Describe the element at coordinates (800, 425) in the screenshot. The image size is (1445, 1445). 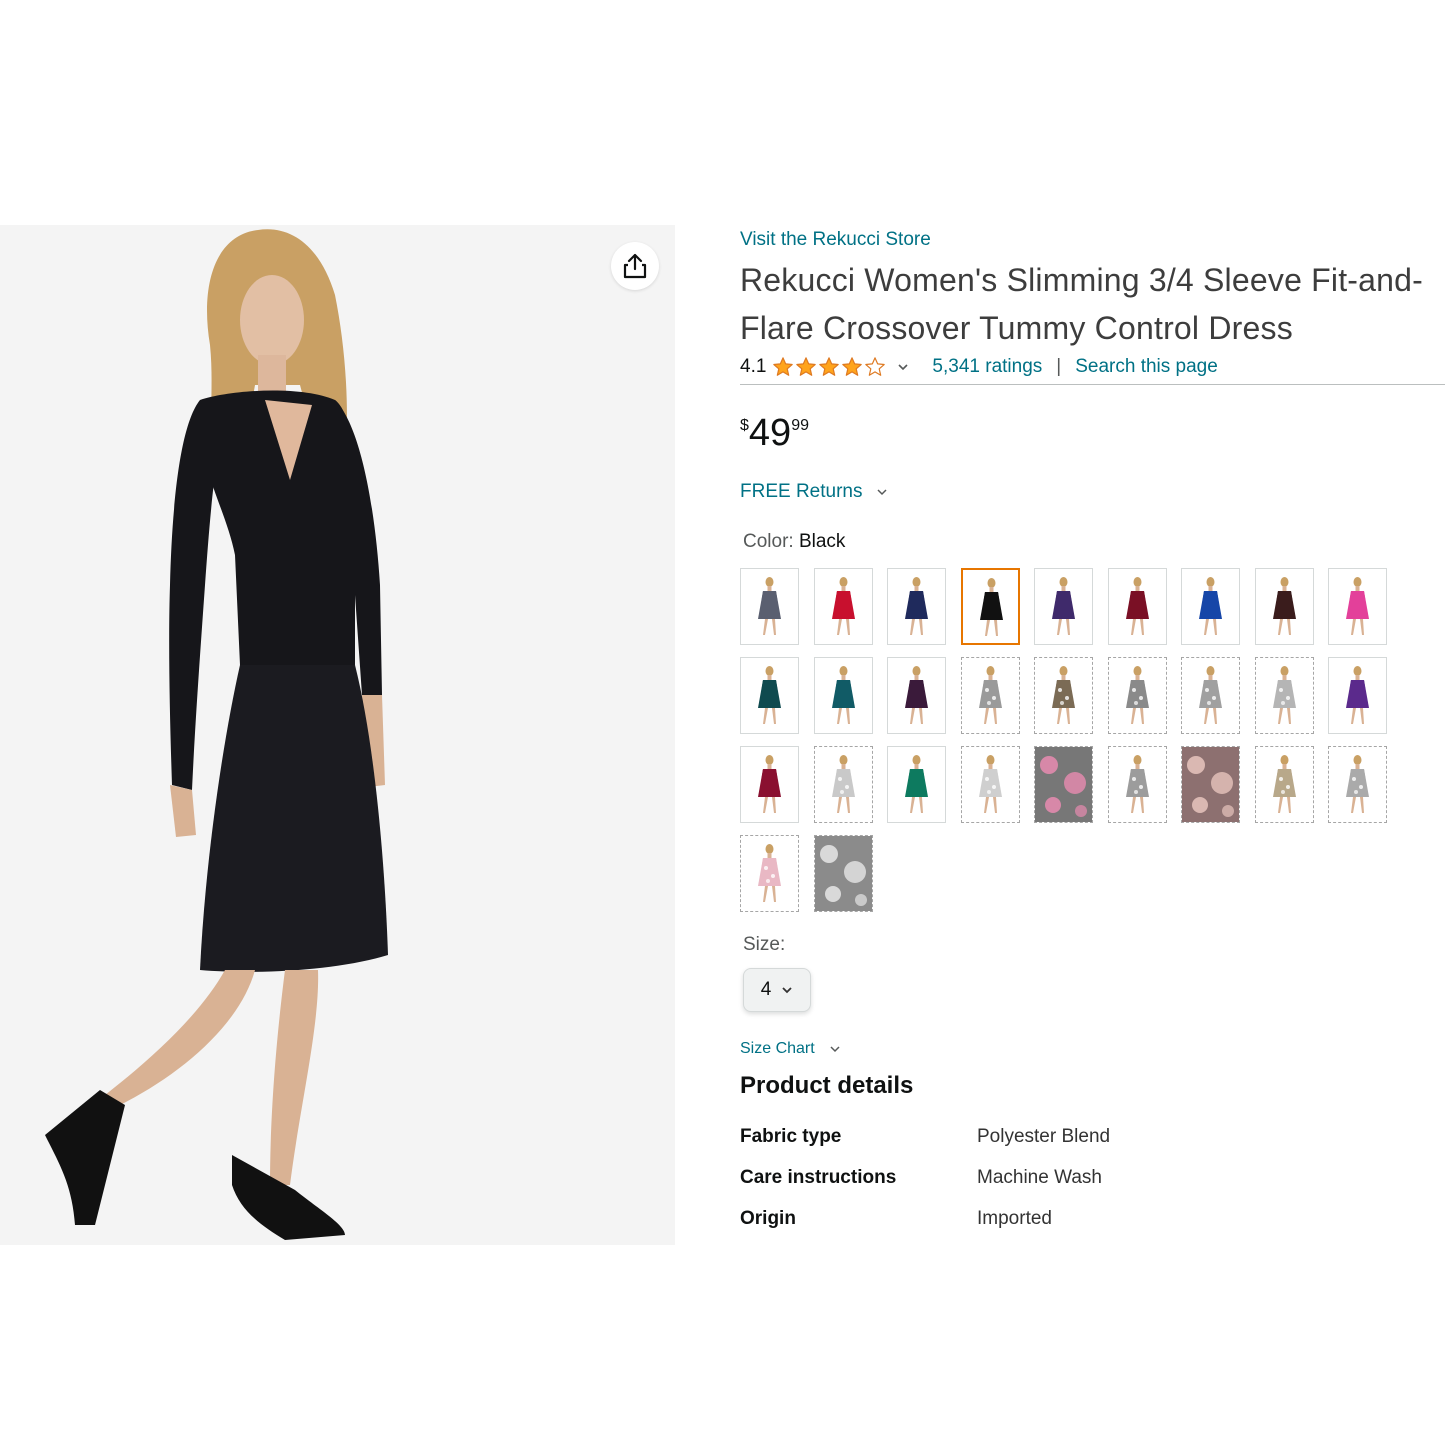
I see `price-fraction: 99` at that location.